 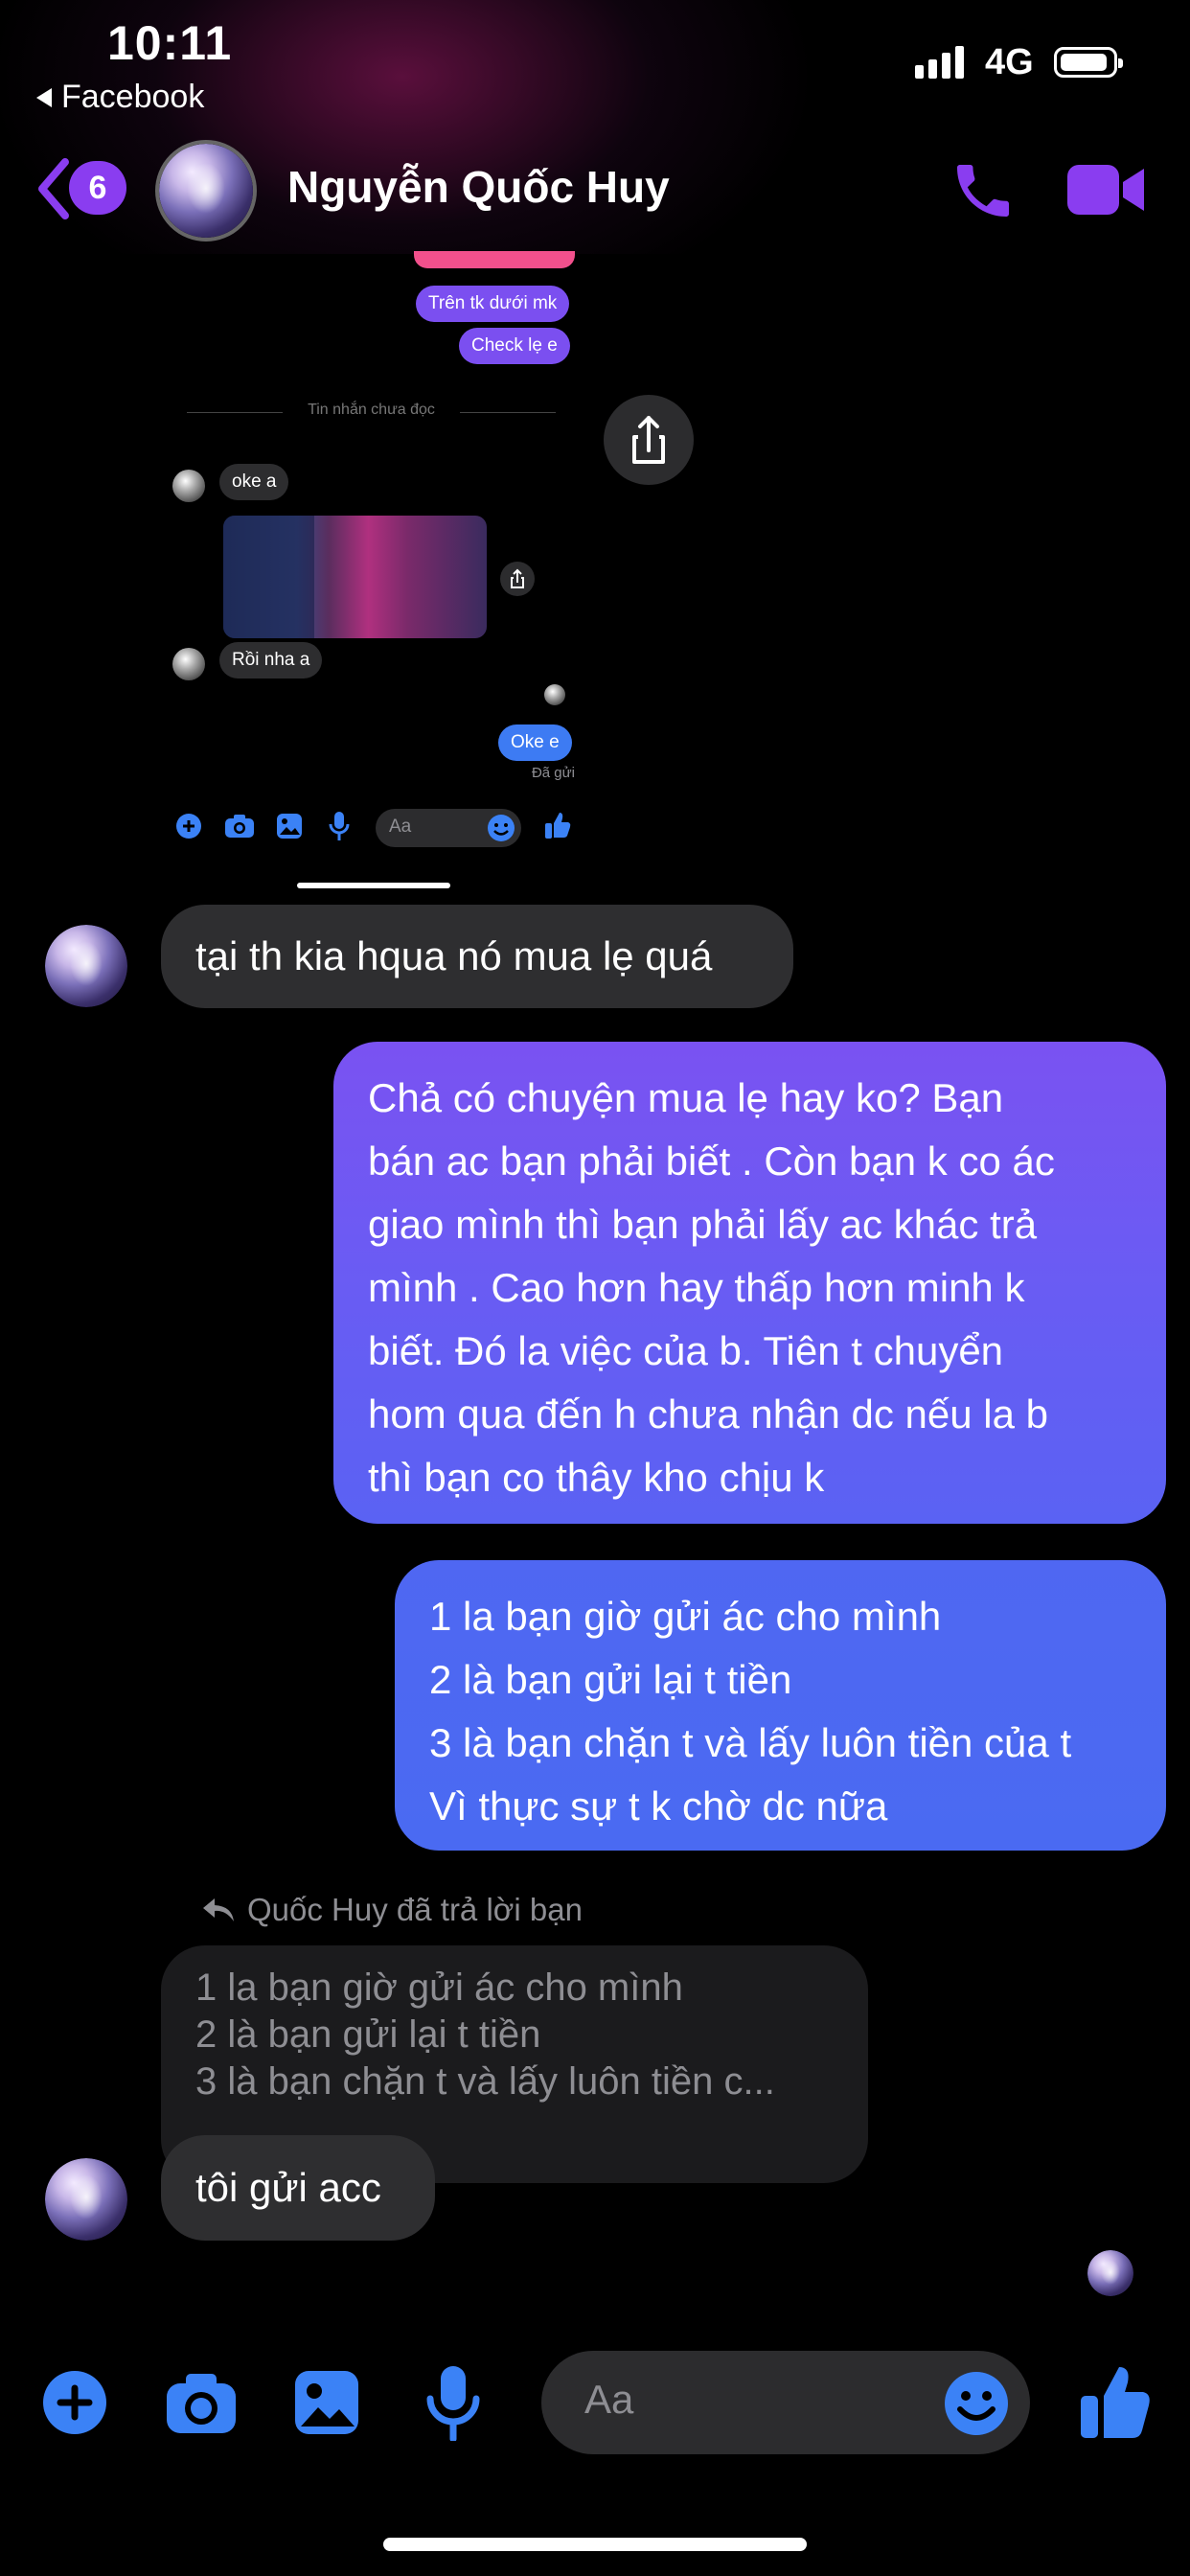 I want to click on message-line: Chả có chuyện mua lẹ hay ko? Bạn, so click(x=686, y=1097).